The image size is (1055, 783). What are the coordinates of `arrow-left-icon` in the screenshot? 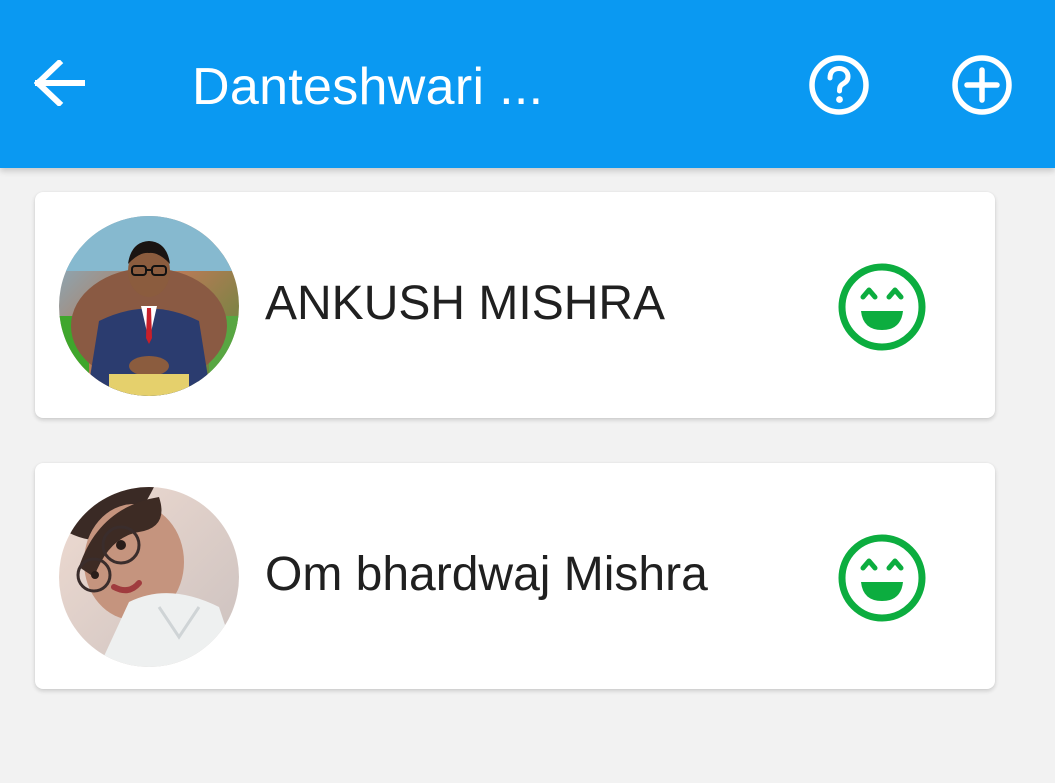 It's located at (59, 84).